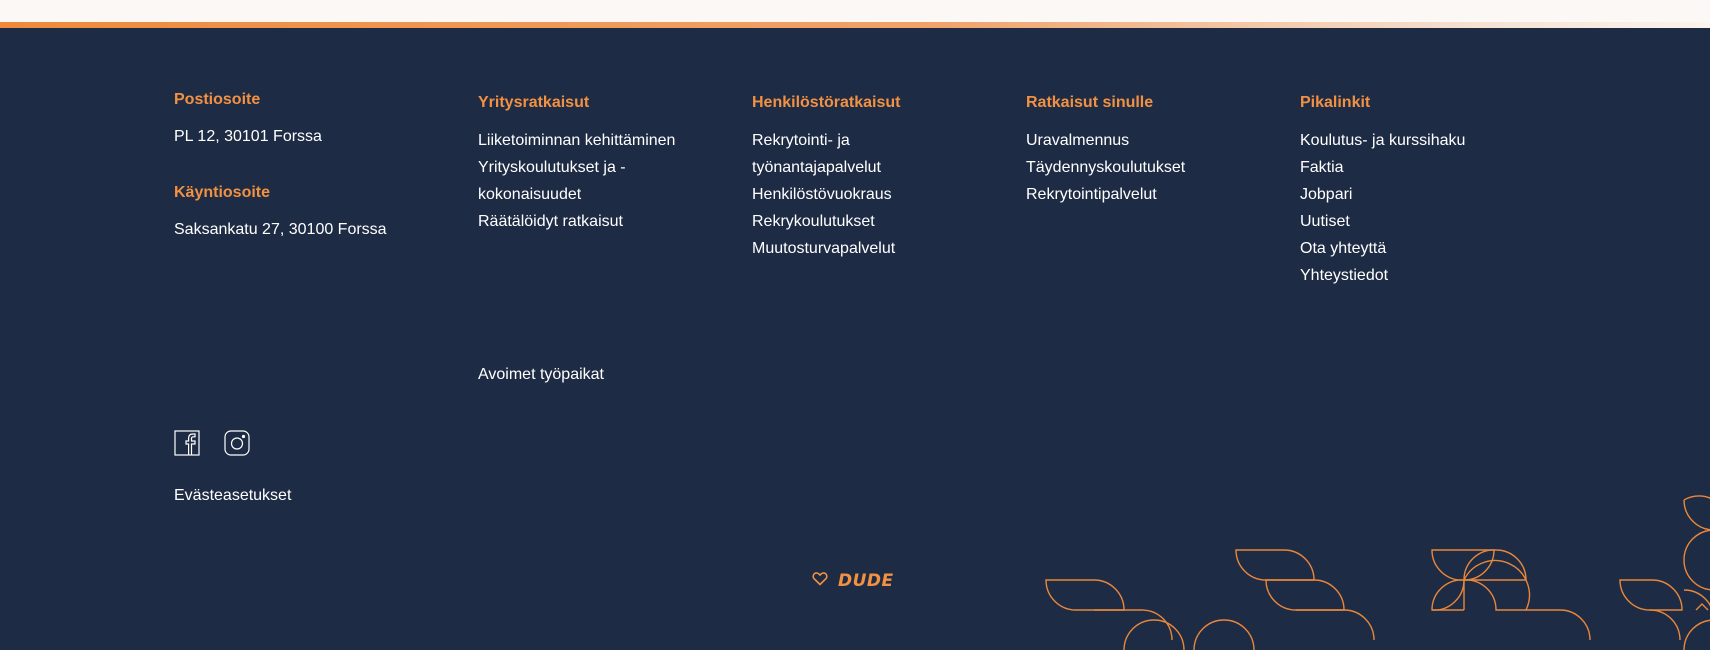 This screenshot has width=1710, height=650. What do you see at coordinates (816, 154) in the screenshot?
I see `footer-link-recruitment-services: Rekrytointi- ja työnantajapalvelut` at bounding box center [816, 154].